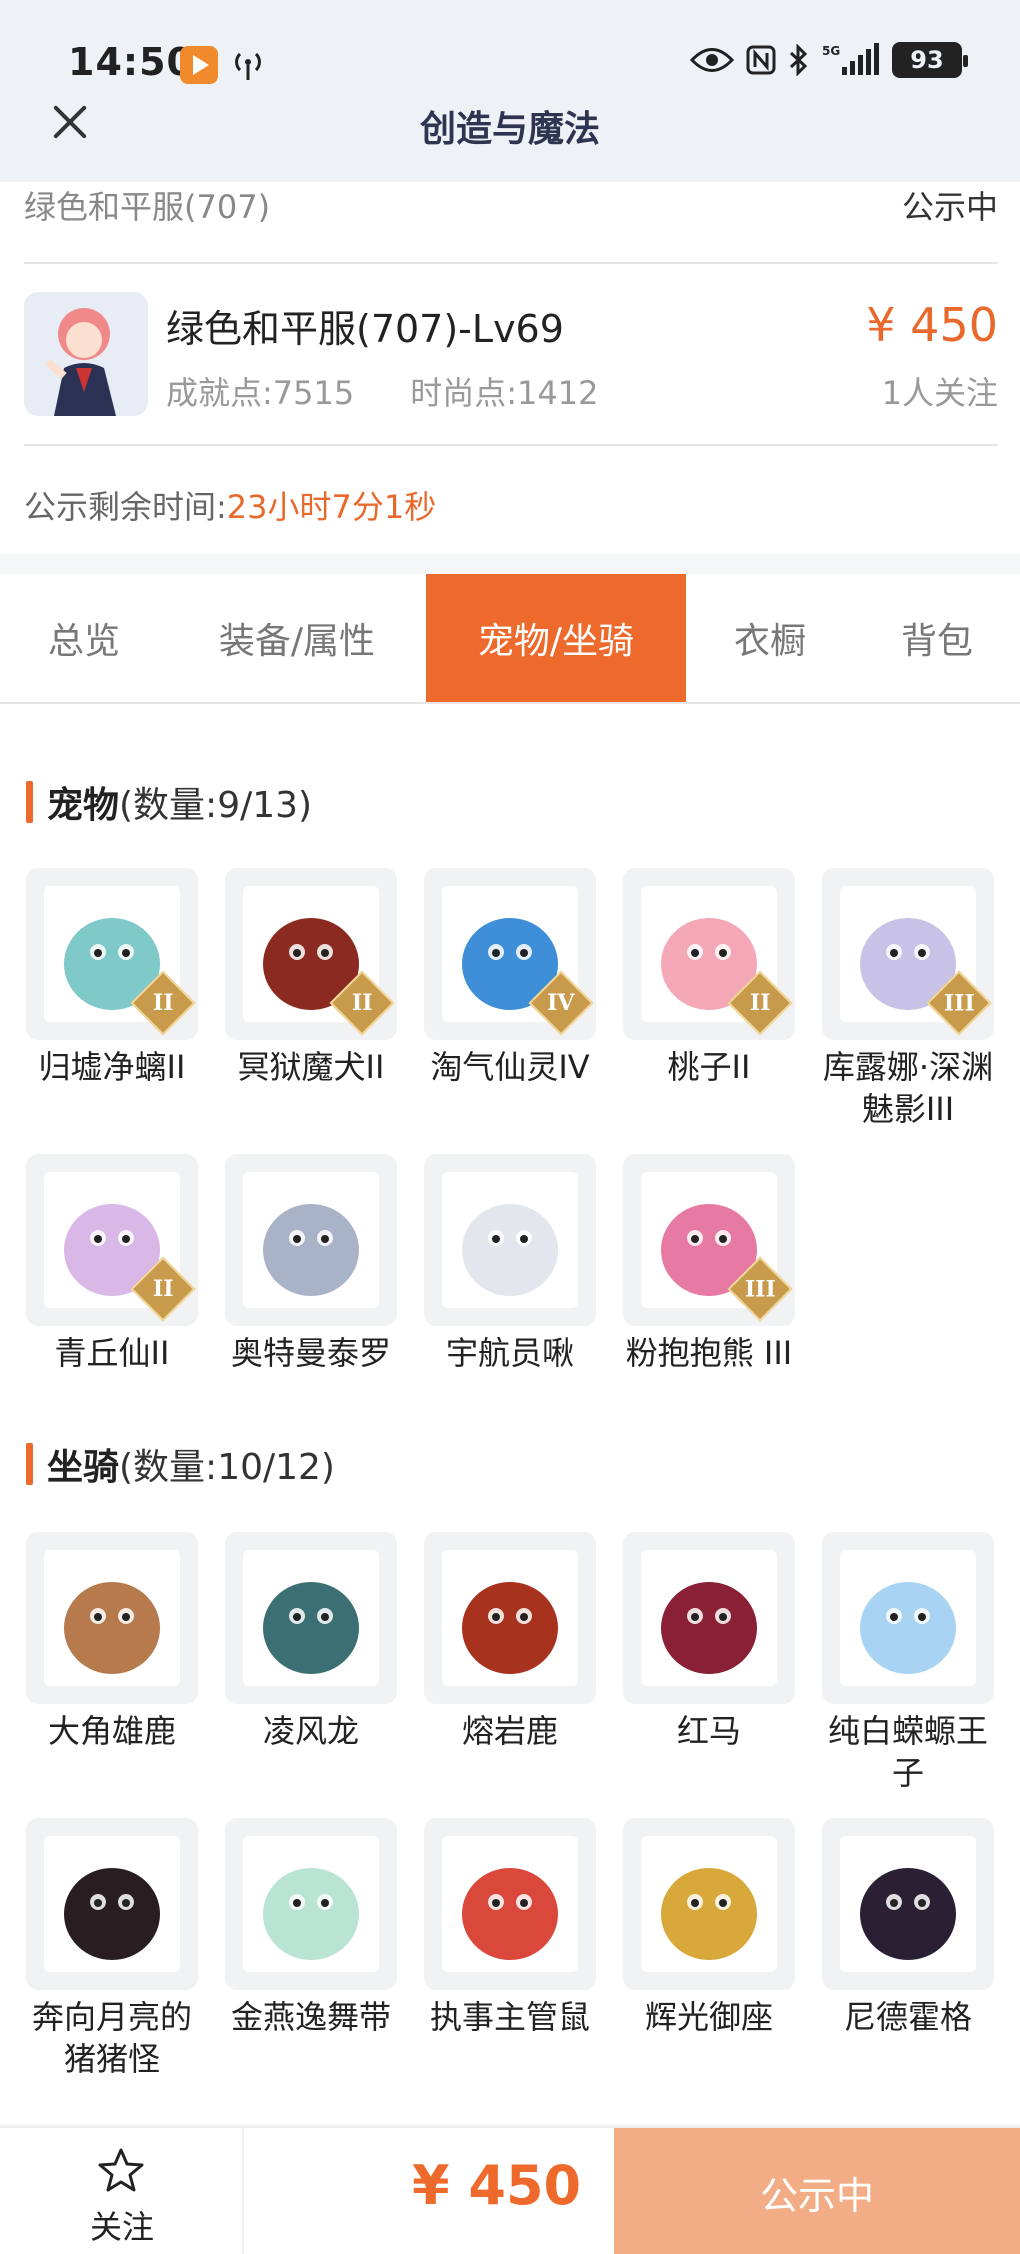 This screenshot has width=1020, height=2254. I want to click on follow-button: 关注, so click(122, 2191).